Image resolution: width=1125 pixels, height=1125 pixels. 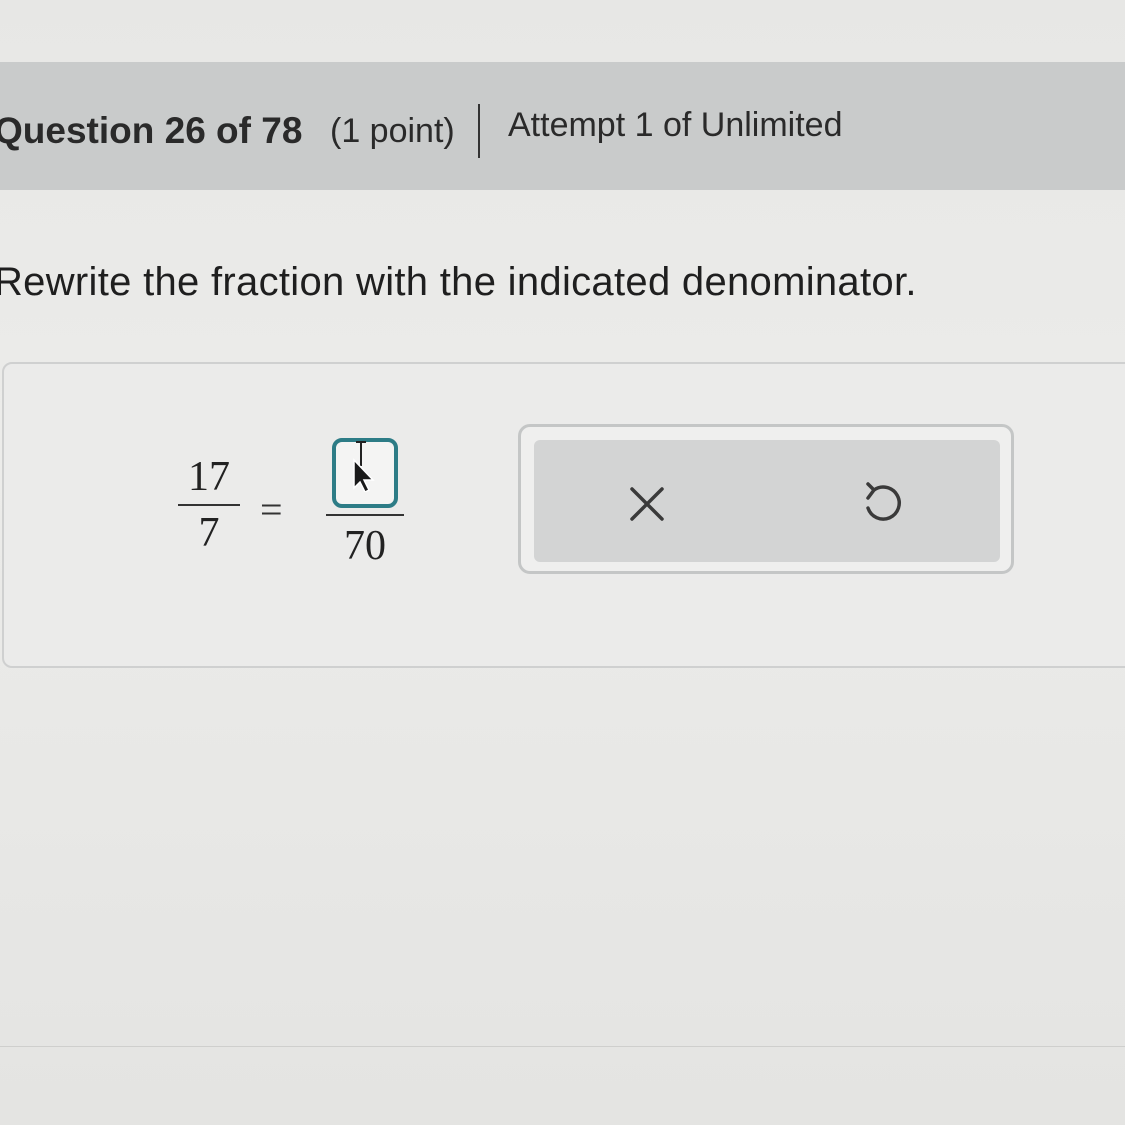 I want to click on given-numerator: 17, so click(x=209, y=477).